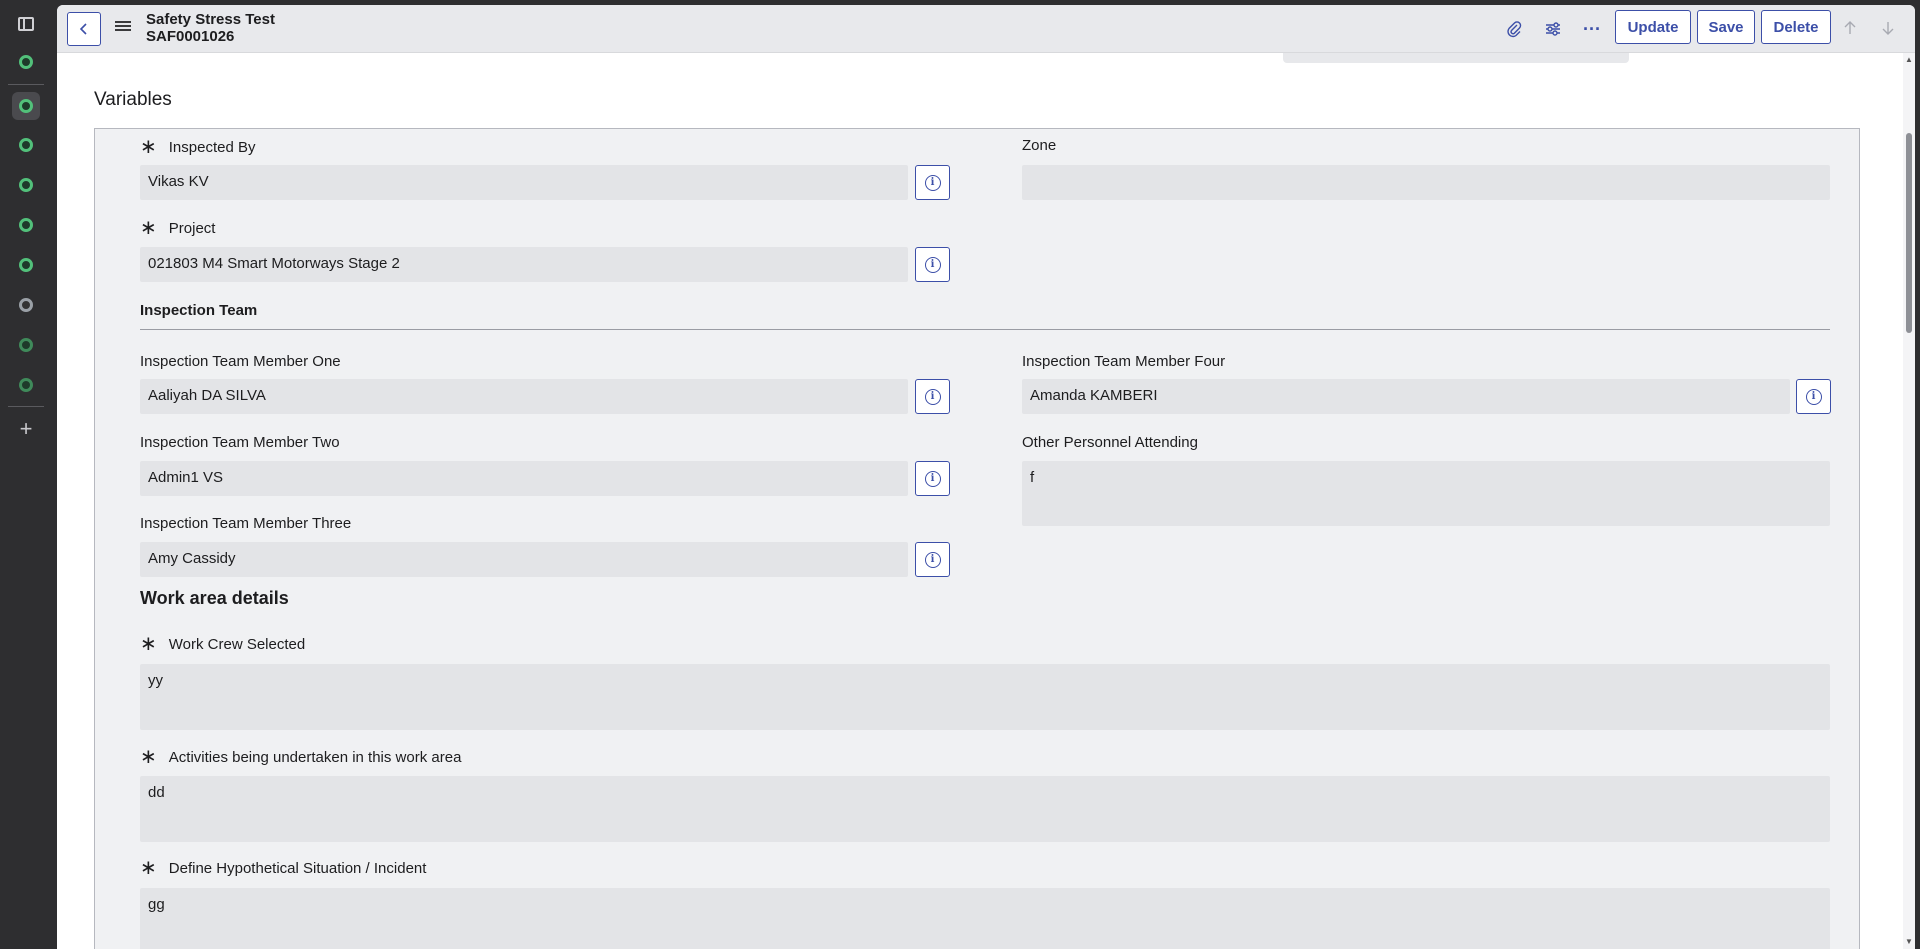 The width and height of the screenshot is (1920, 949). Describe the element at coordinates (524, 559) in the screenshot. I see `member-three-field: Amy Cassidy` at that location.